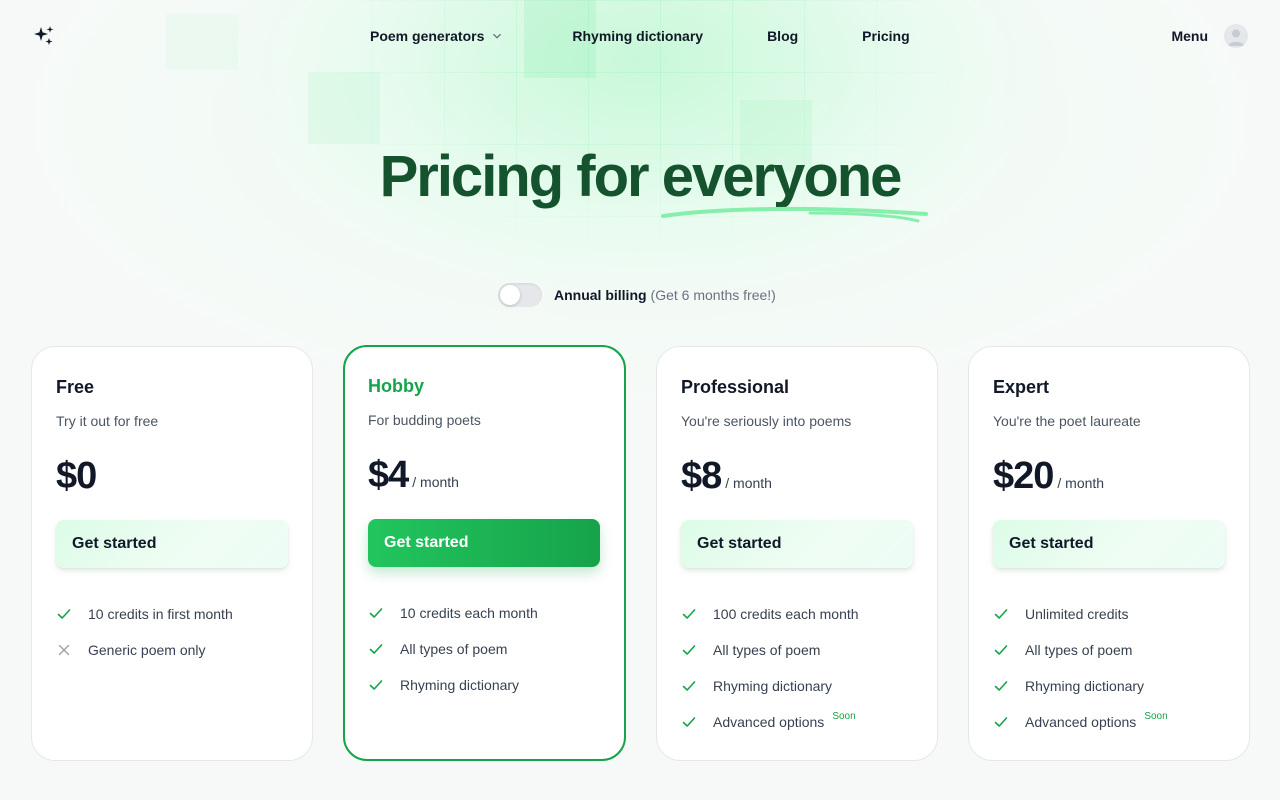  Describe the element at coordinates (735, 387) in the screenshot. I see `plan-name: Professional` at that location.